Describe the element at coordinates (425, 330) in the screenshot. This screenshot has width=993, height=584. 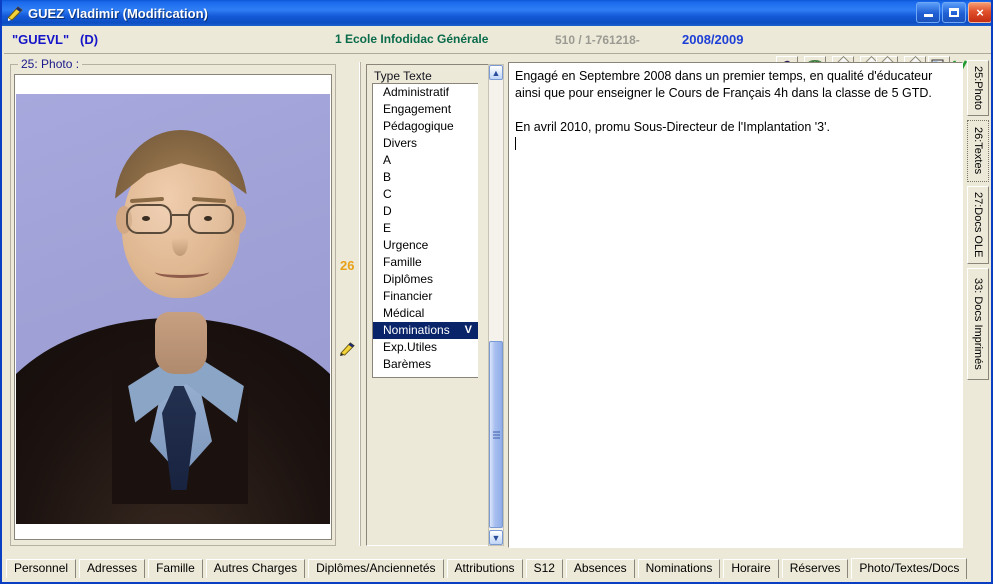
I see `list-item-selected: Nominations V` at that location.